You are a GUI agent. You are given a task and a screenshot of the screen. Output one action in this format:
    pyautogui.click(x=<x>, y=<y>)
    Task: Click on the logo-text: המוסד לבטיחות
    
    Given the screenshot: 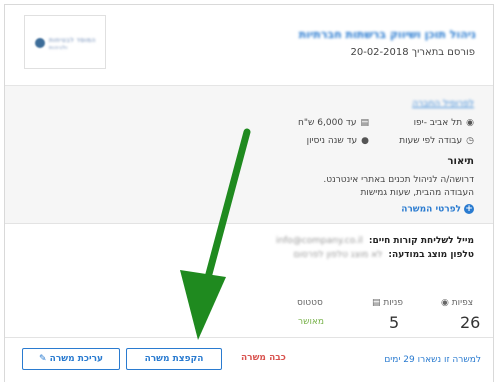 What is the action you would take?
    pyautogui.click(x=72, y=40)
    